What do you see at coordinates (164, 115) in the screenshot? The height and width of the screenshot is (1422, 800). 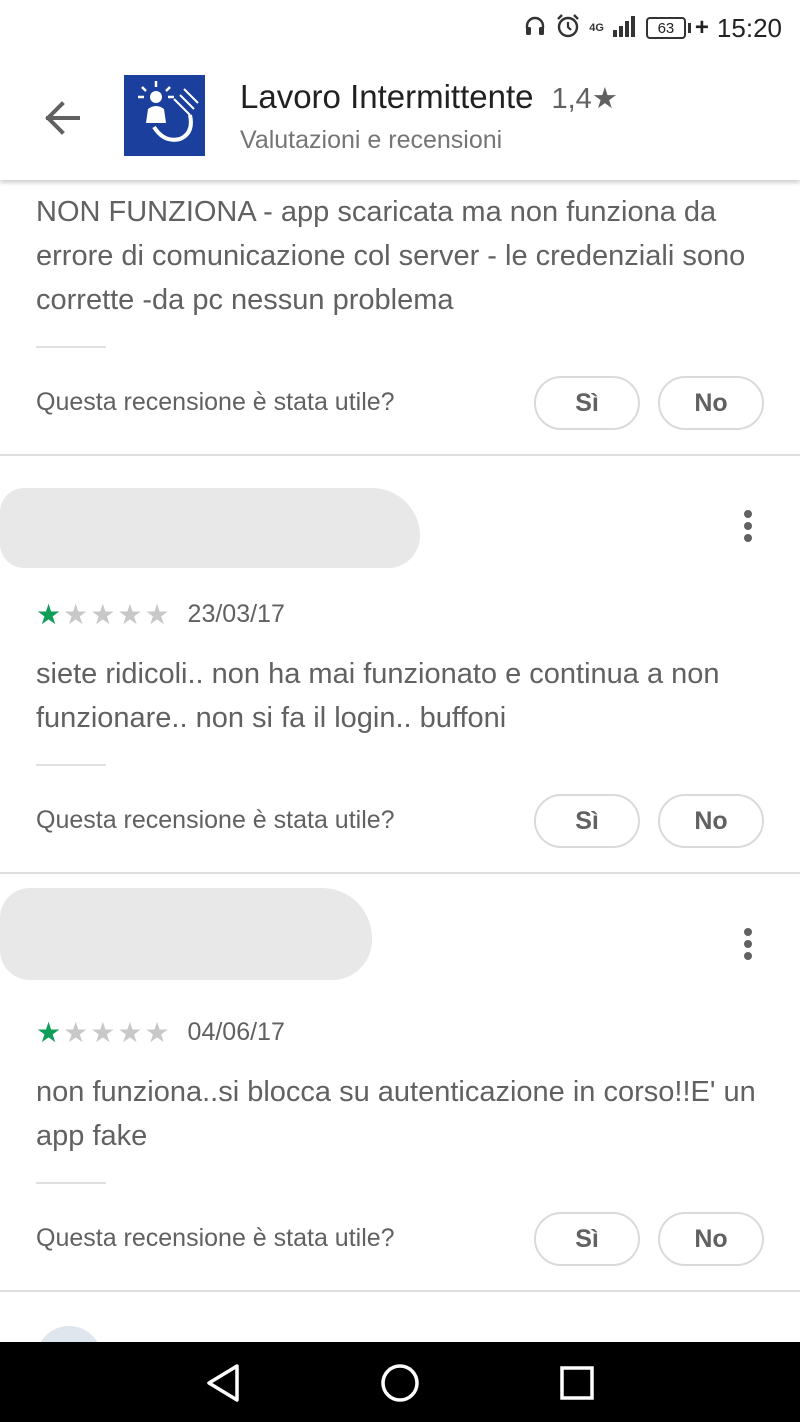 I see `app-icon` at bounding box center [164, 115].